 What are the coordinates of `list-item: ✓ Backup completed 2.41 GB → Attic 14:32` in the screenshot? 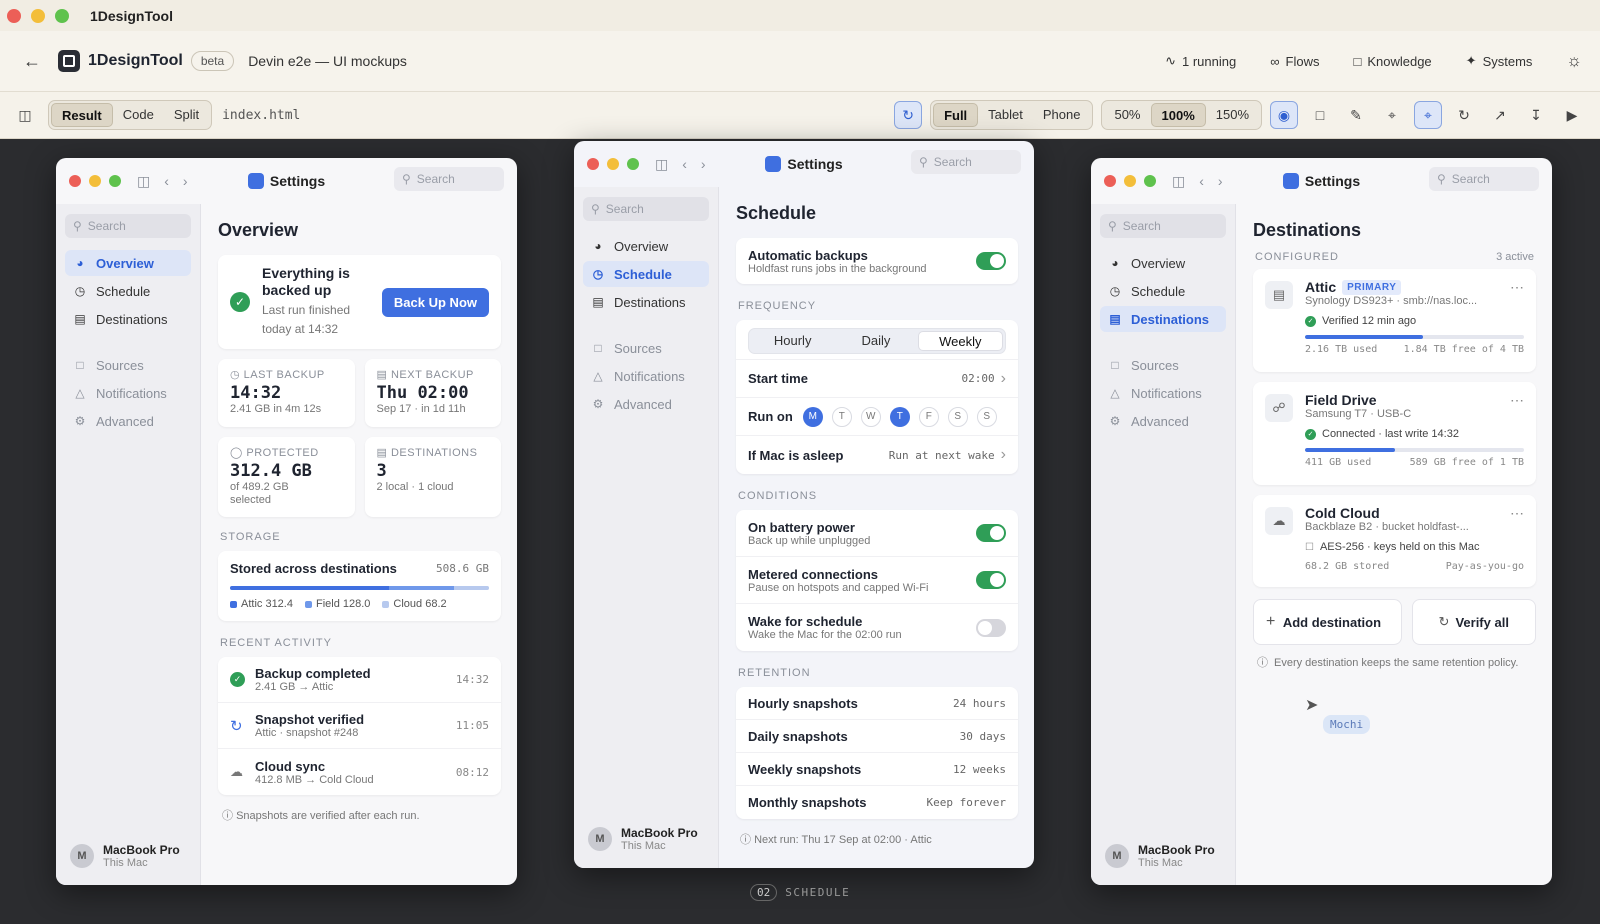 It's located at (359, 680).